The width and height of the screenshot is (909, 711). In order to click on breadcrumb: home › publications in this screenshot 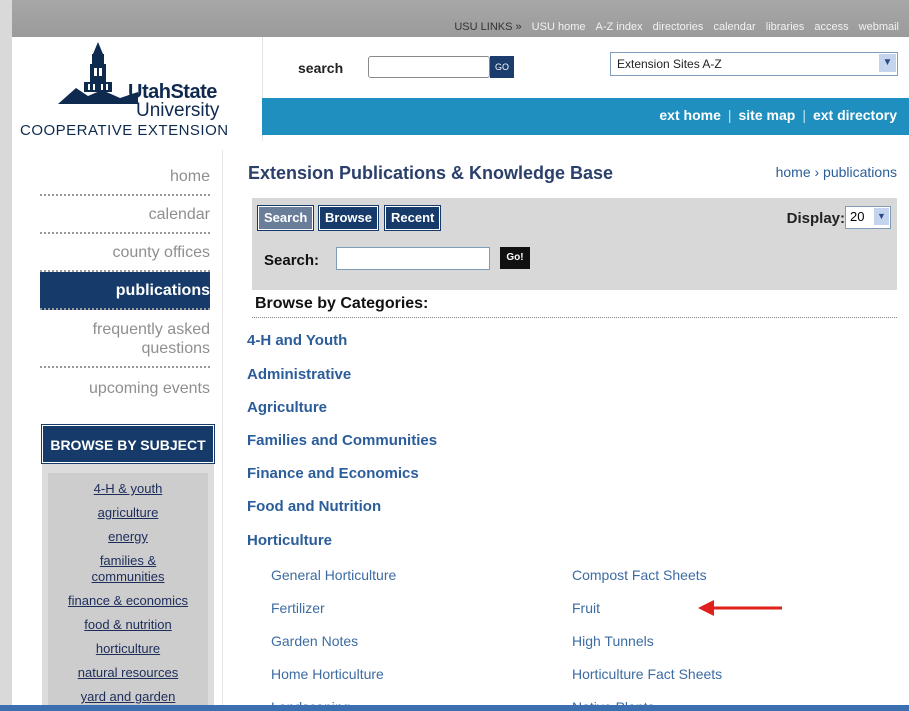, I will do `click(836, 172)`.